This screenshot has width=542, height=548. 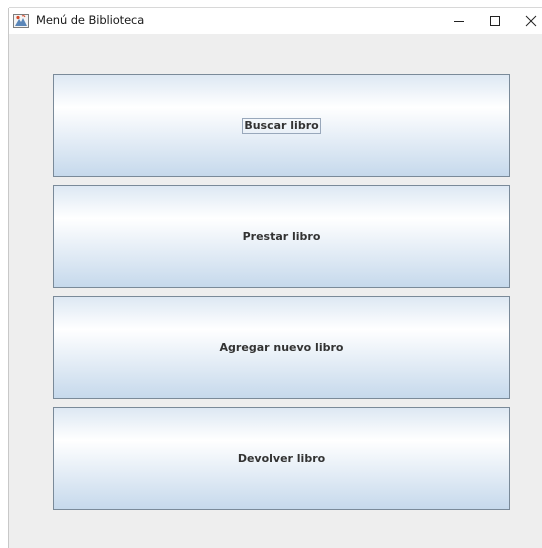 I want to click on minimize-button, so click(x=459, y=21).